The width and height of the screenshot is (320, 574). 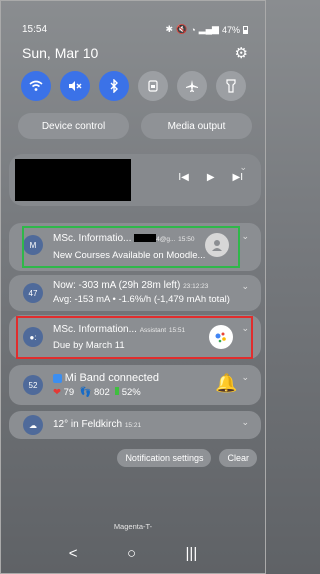 I want to click on mute-icon, so click(x=75, y=86).